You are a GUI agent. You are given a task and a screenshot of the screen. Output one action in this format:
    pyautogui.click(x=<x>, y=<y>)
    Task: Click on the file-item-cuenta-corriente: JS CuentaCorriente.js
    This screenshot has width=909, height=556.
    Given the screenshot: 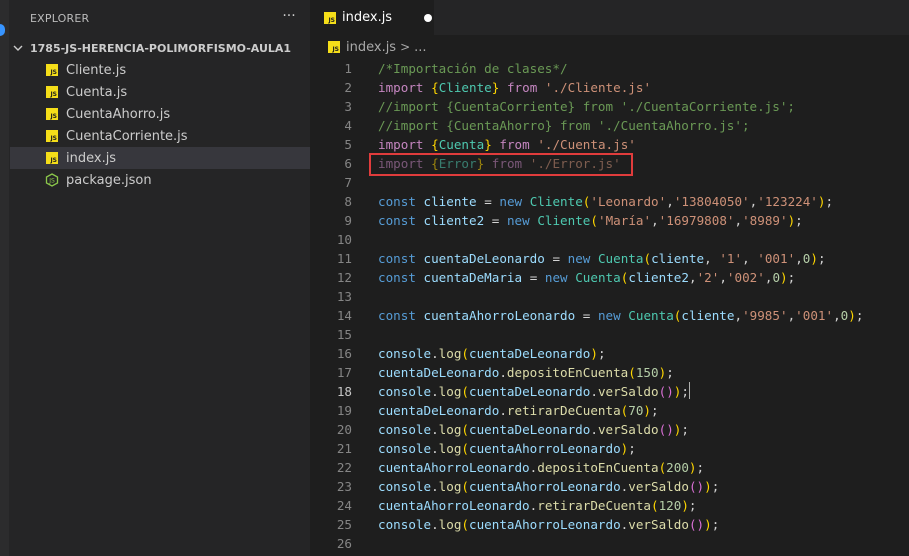 What is the action you would take?
    pyautogui.click(x=160, y=136)
    